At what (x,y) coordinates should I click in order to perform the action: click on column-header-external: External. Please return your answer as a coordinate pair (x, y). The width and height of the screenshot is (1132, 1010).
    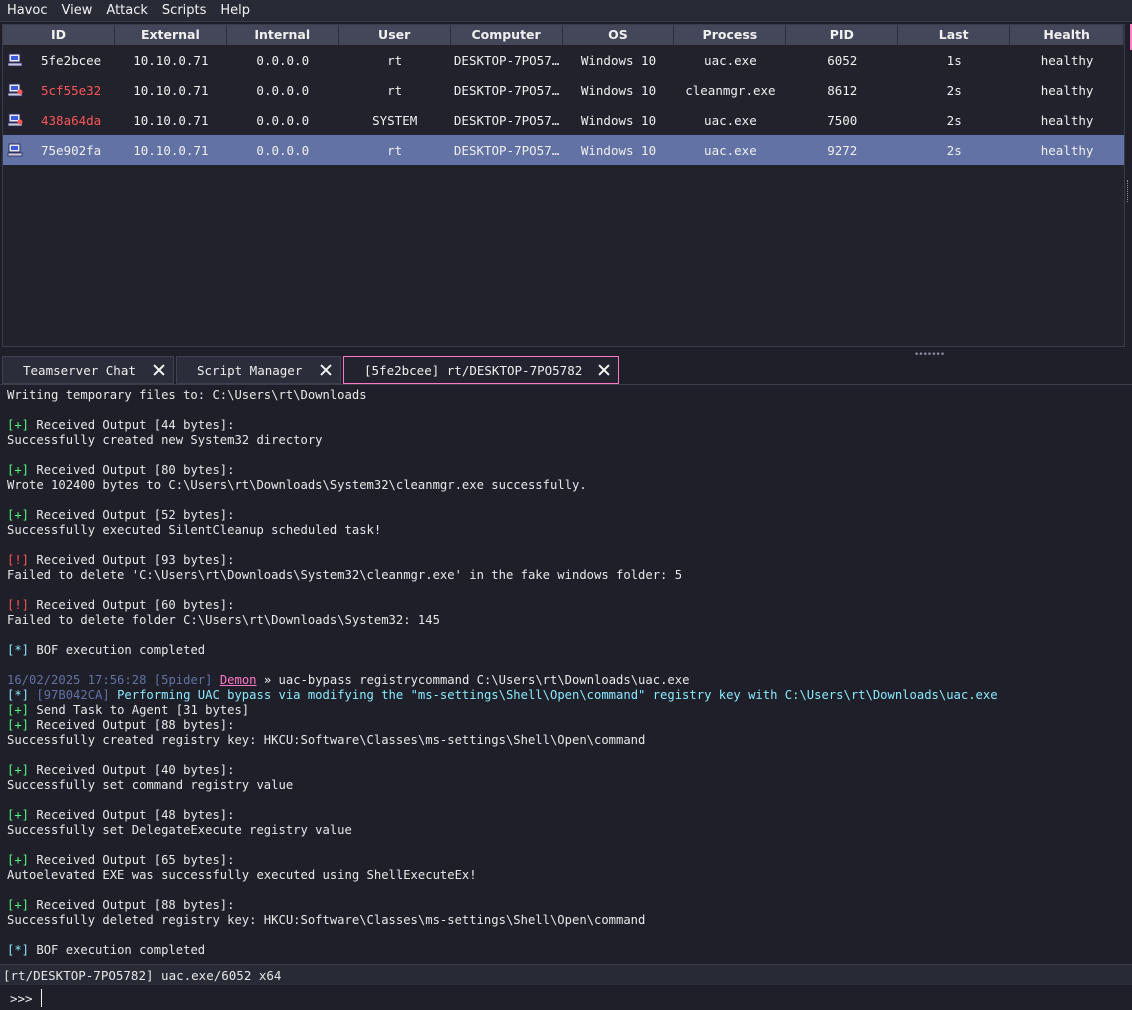
    Looking at the image, I should click on (171, 35).